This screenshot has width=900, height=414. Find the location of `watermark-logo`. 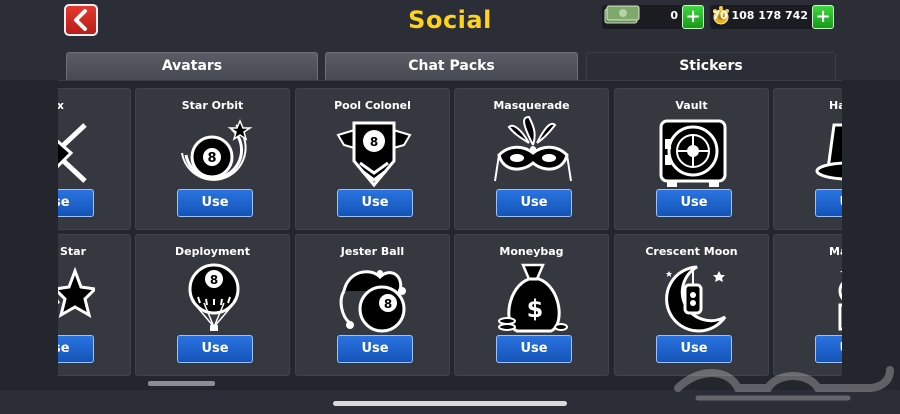

watermark-logo is located at coordinates (783, 383).